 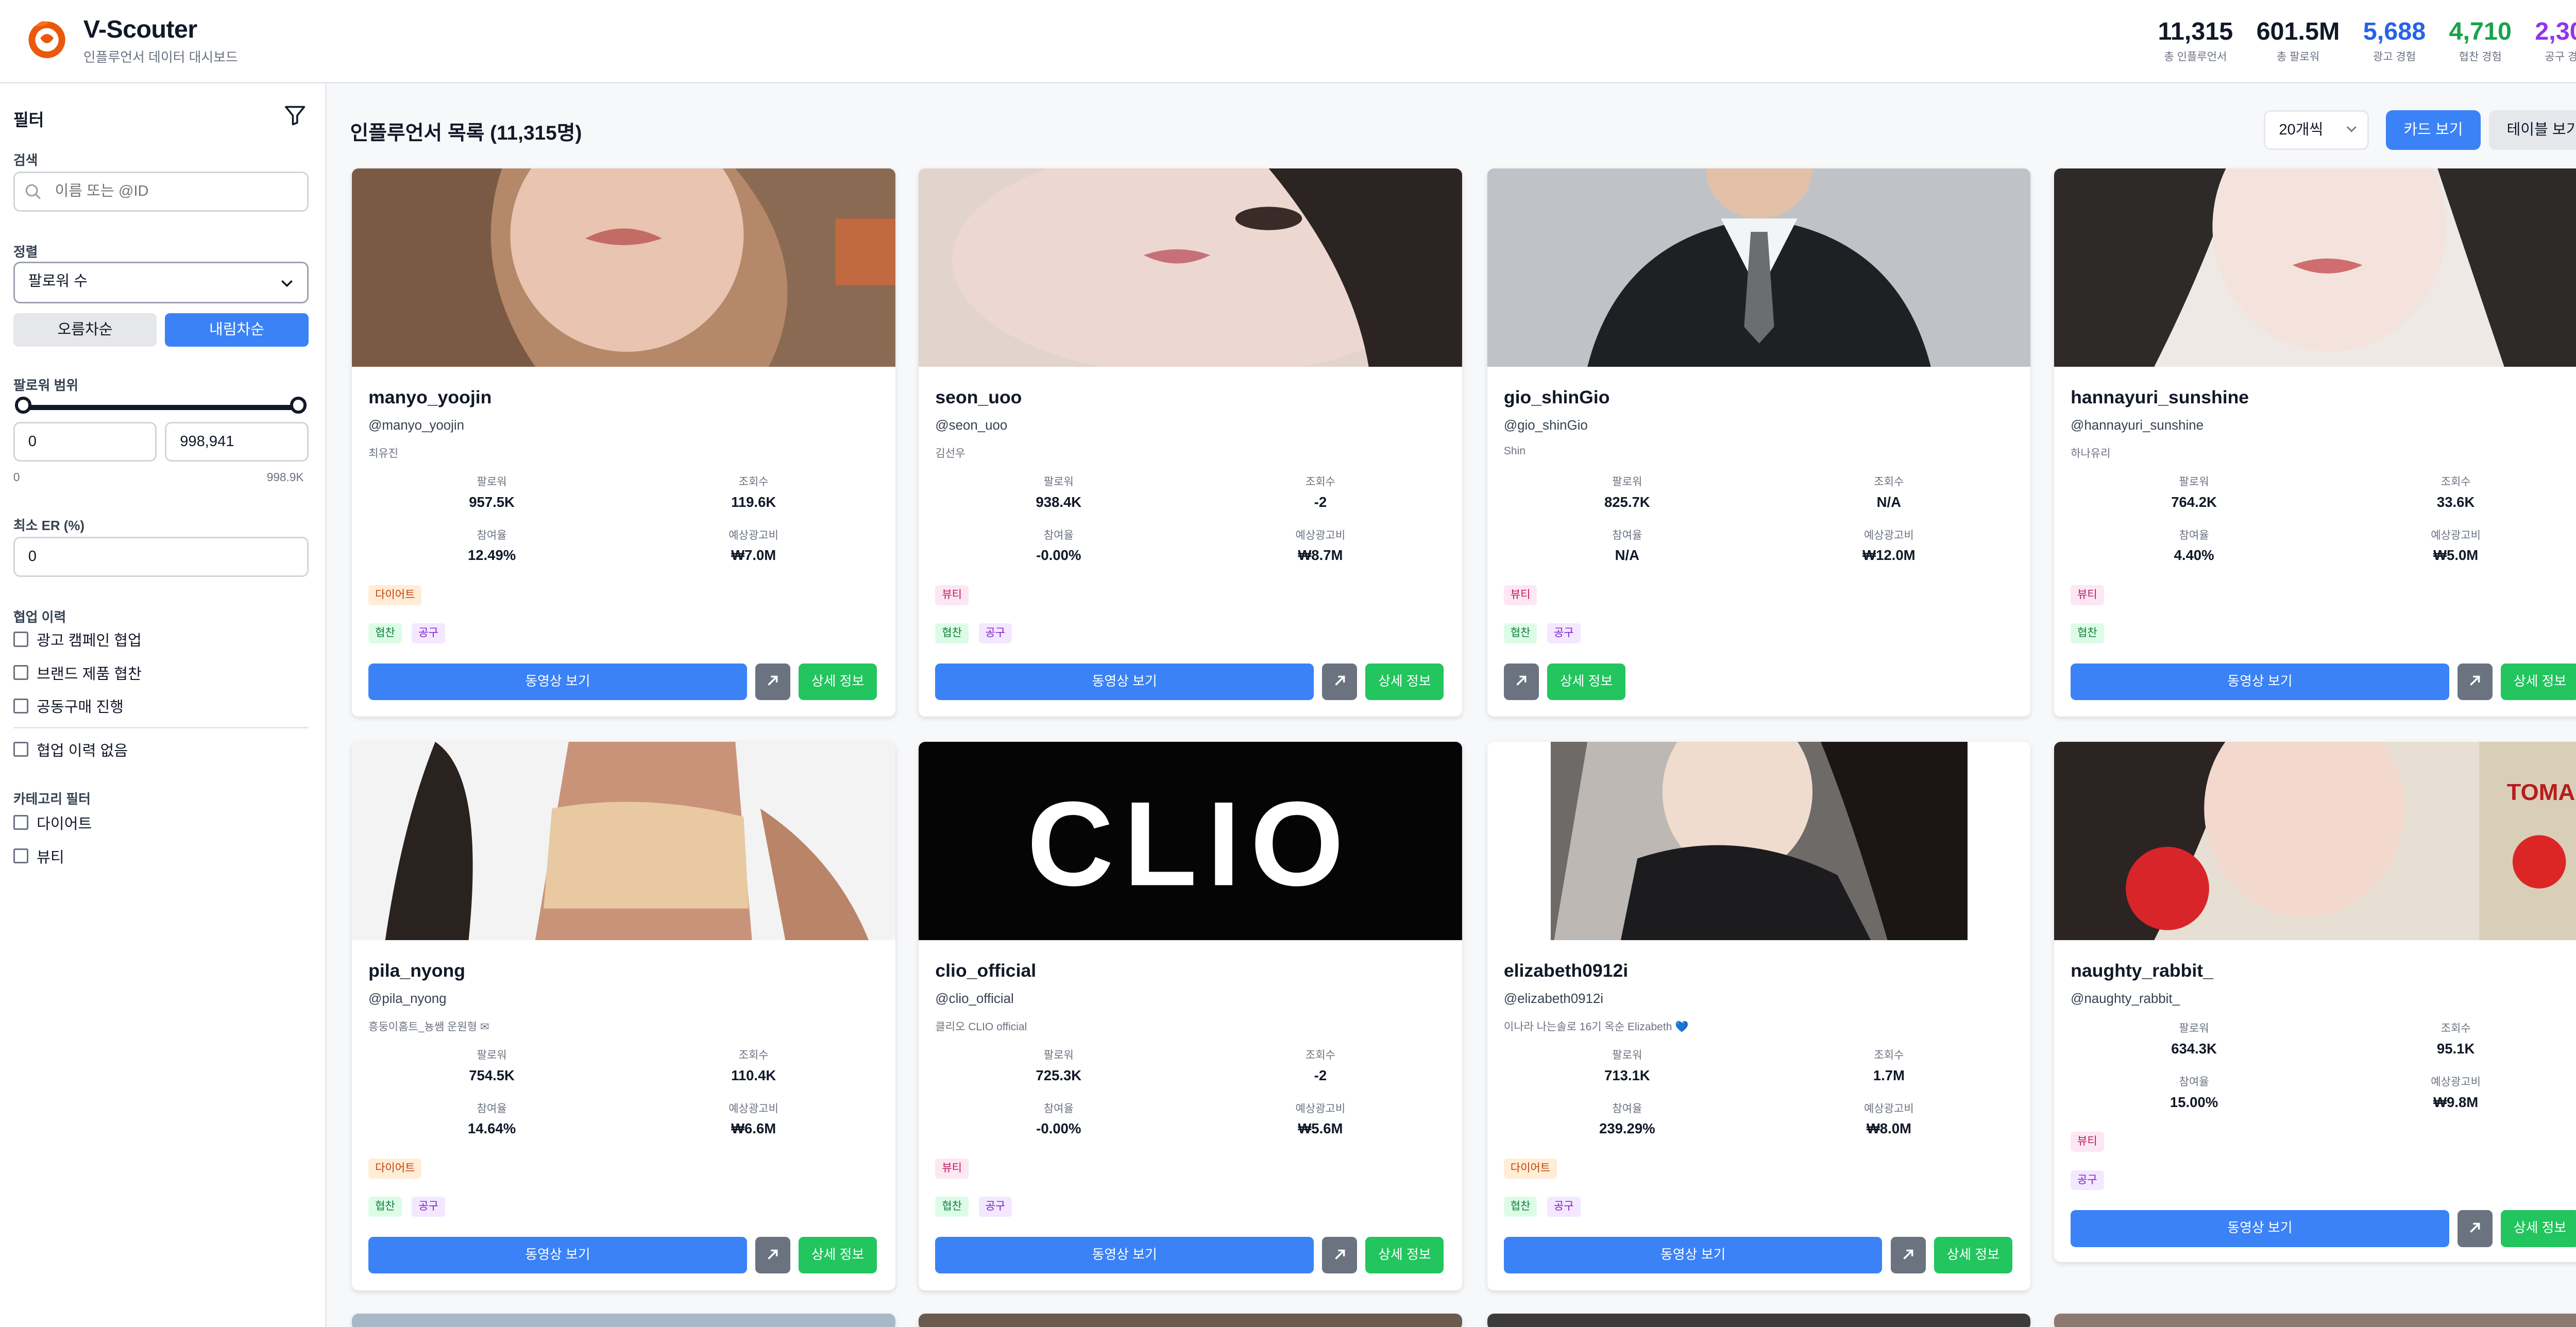 What do you see at coordinates (68, 706) in the screenshot?
I see `checkbox-group-buy: 공동구매 진행` at bounding box center [68, 706].